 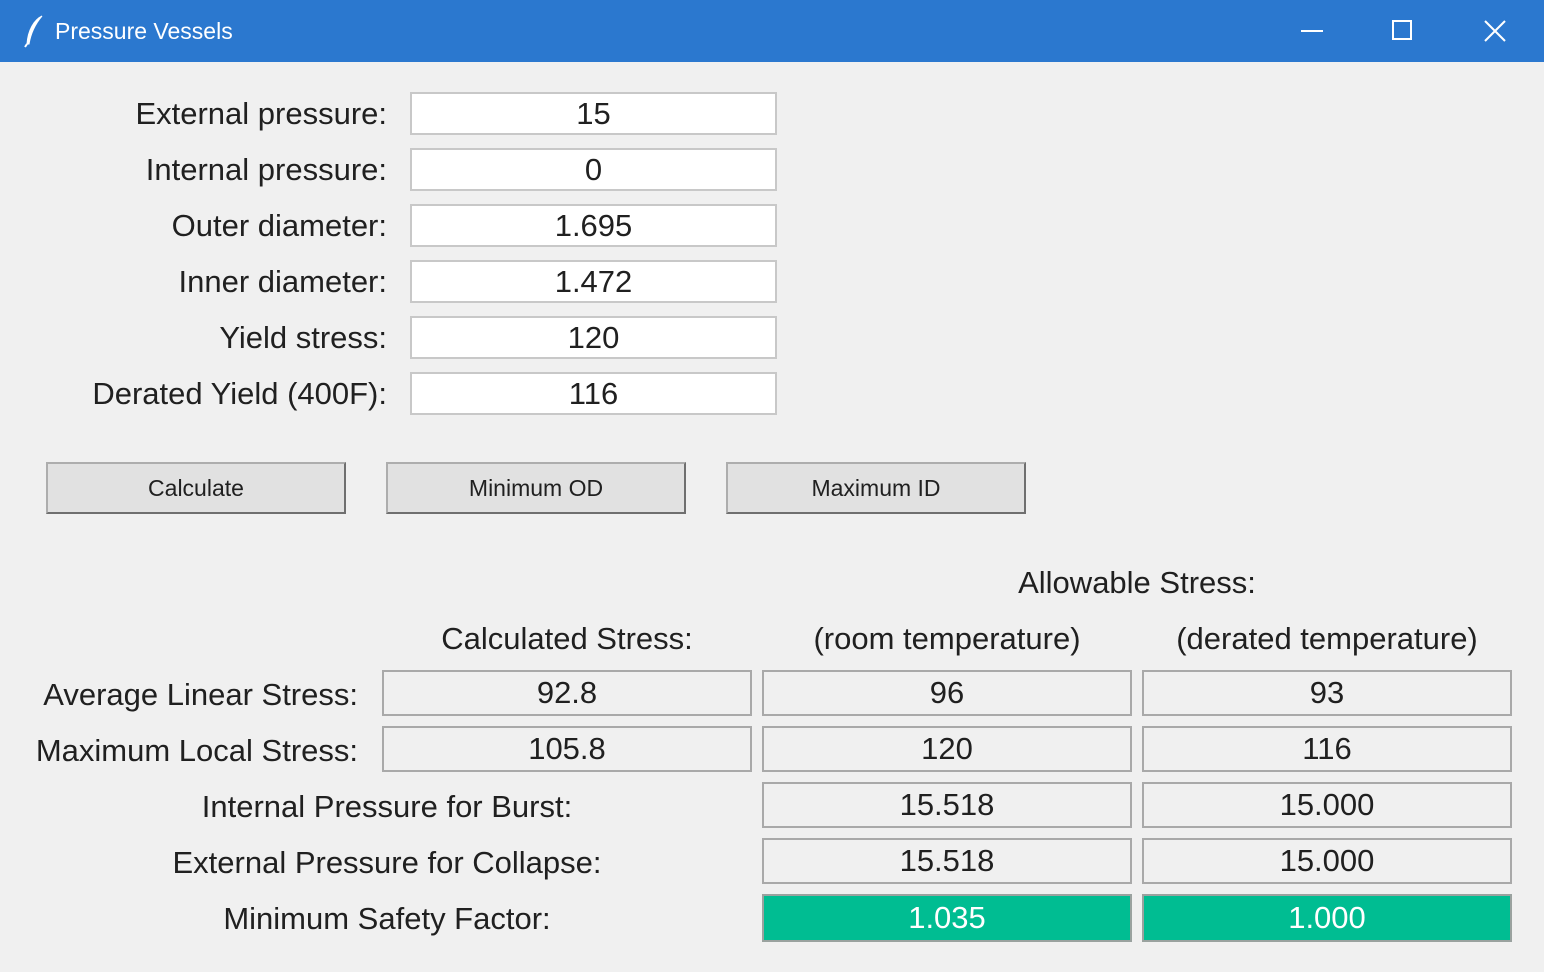 What do you see at coordinates (1137, 582) in the screenshot?
I see `allowable-stress-header: Allowable Stress:` at bounding box center [1137, 582].